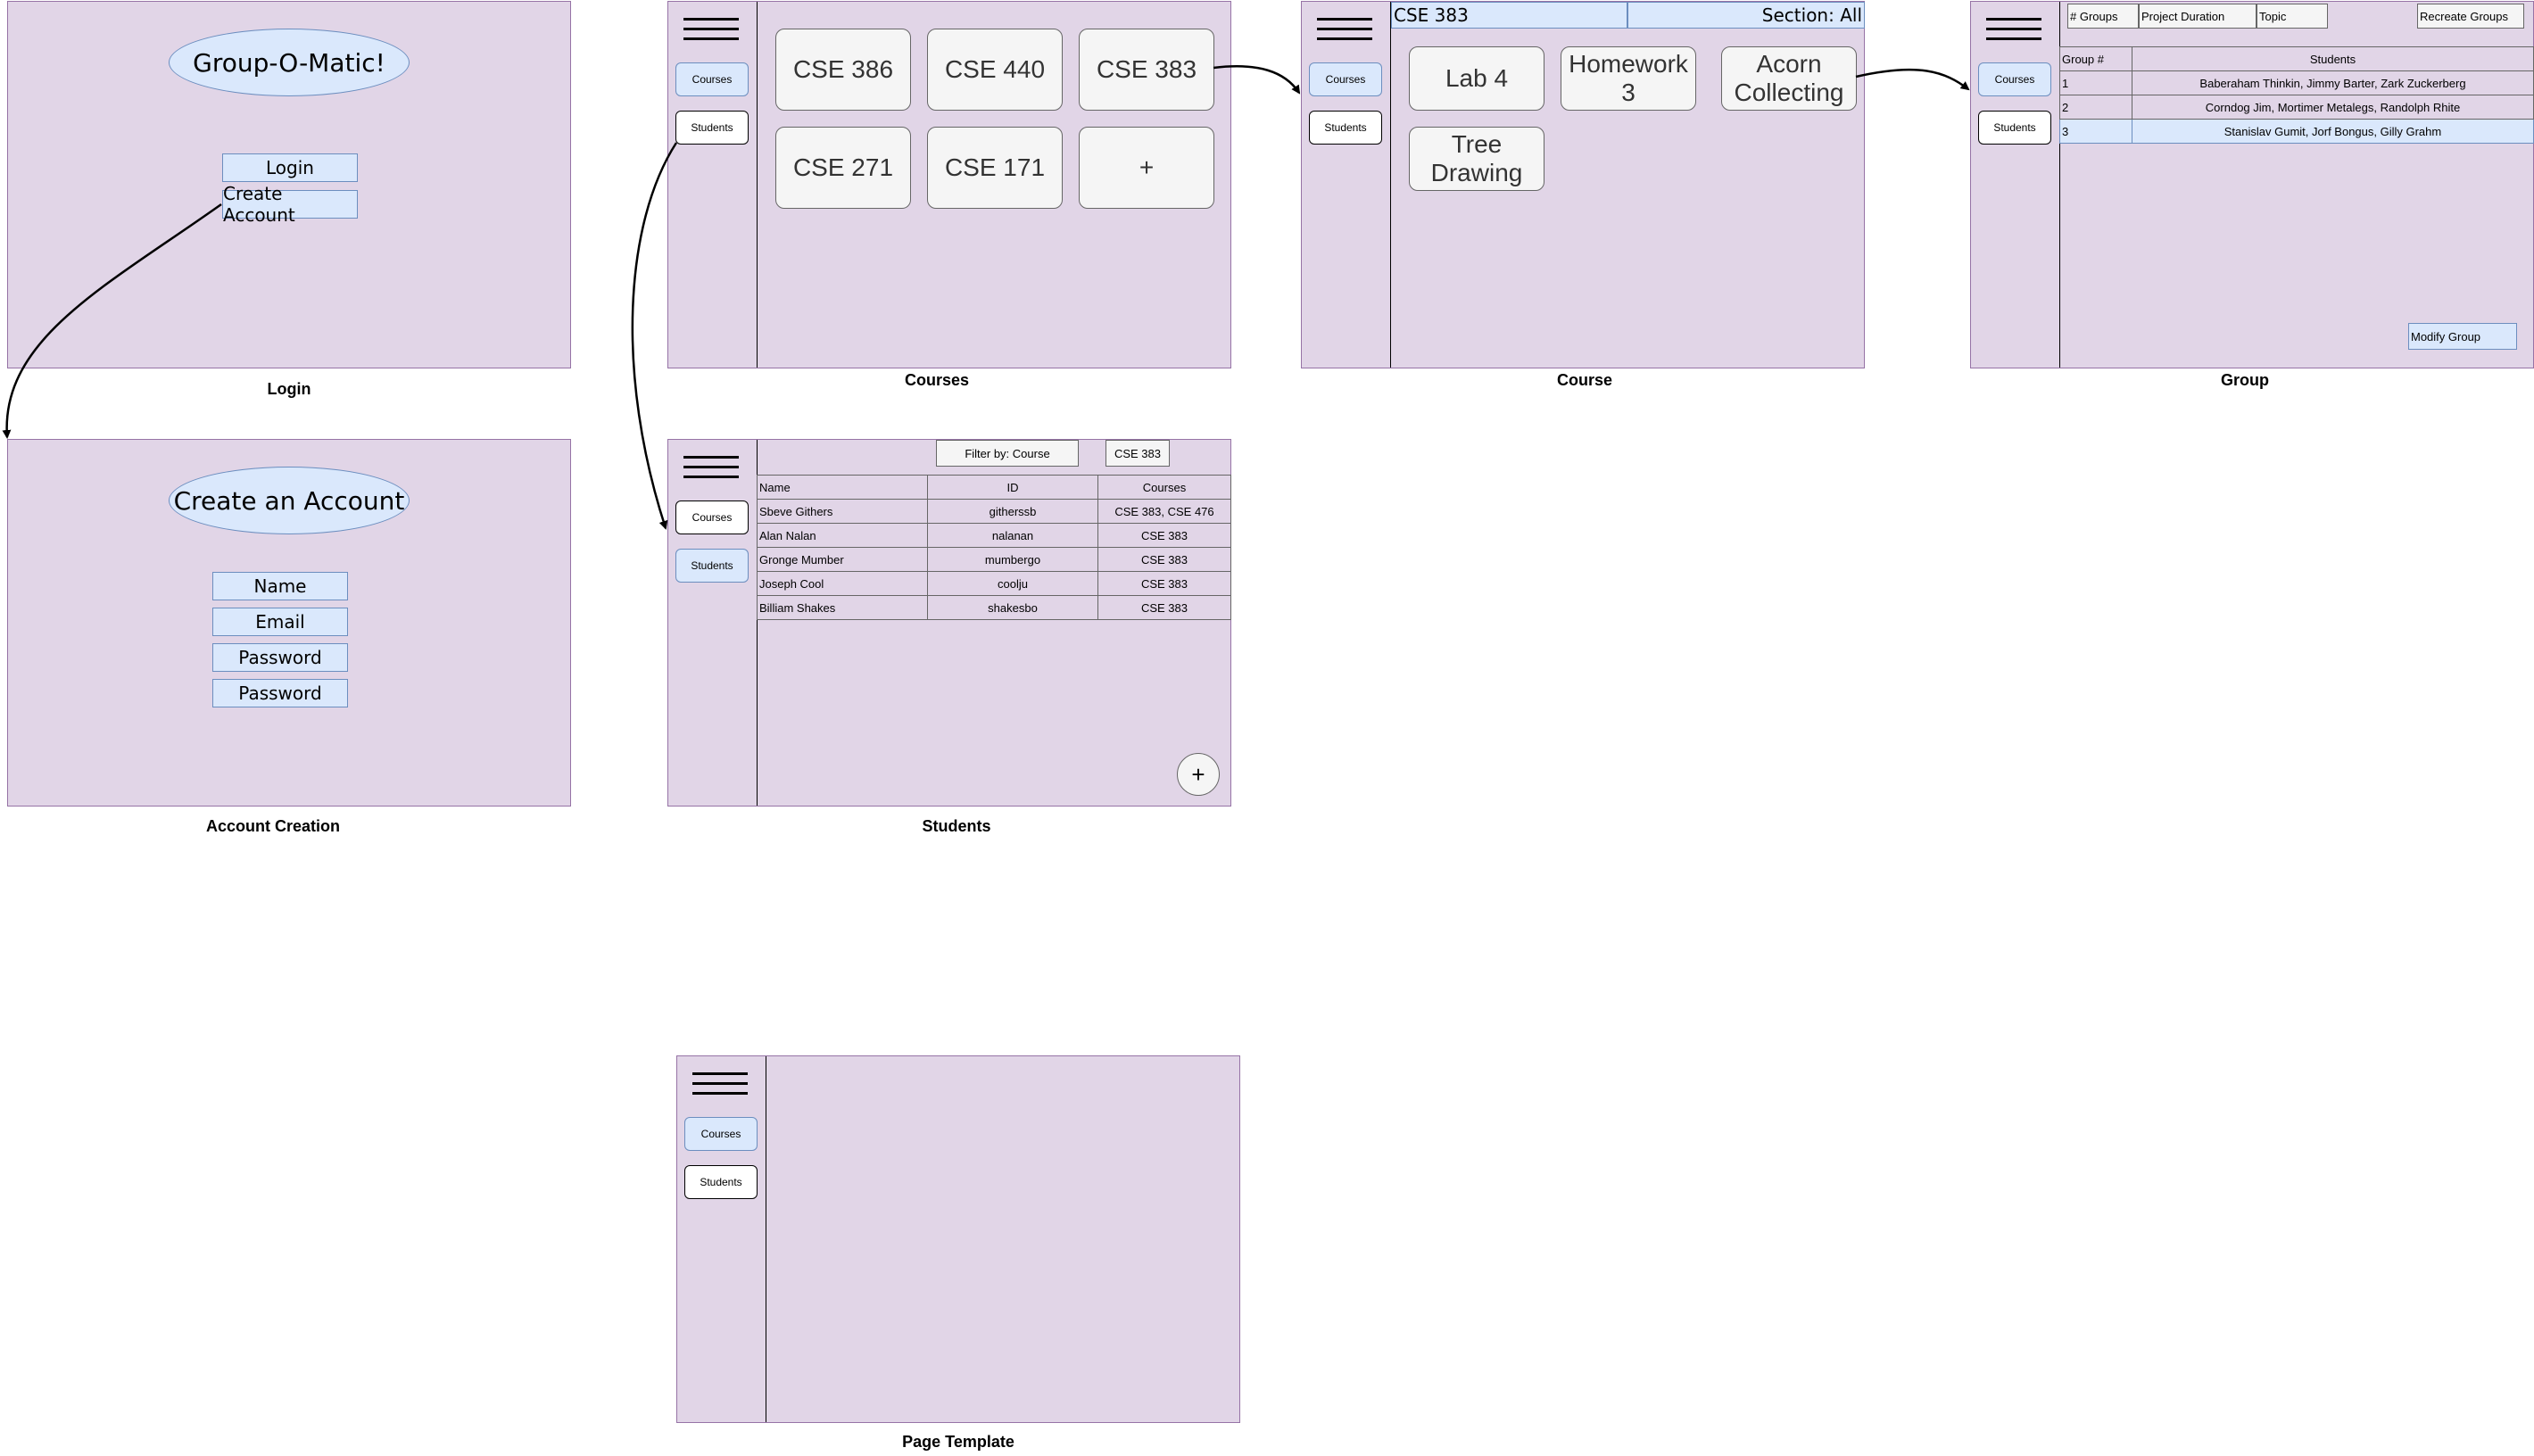 The image size is (2534, 1456). I want to click on column-header-id: ID, so click(1013, 488).